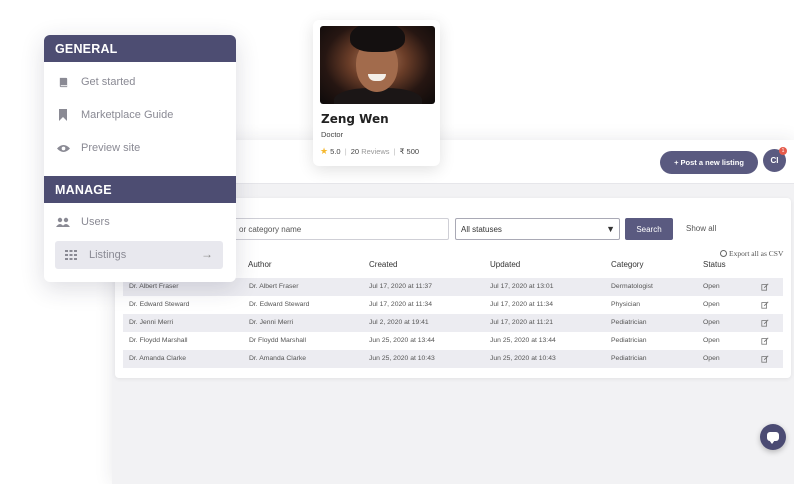 The height and width of the screenshot is (484, 794). Describe the element at coordinates (701, 228) in the screenshot. I see `show-all-link: Show all` at that location.